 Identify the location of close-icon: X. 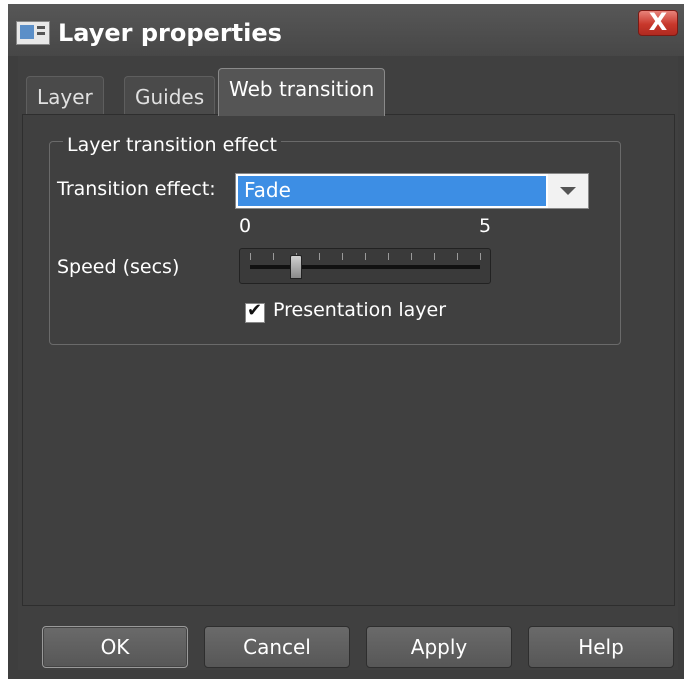
(658, 22).